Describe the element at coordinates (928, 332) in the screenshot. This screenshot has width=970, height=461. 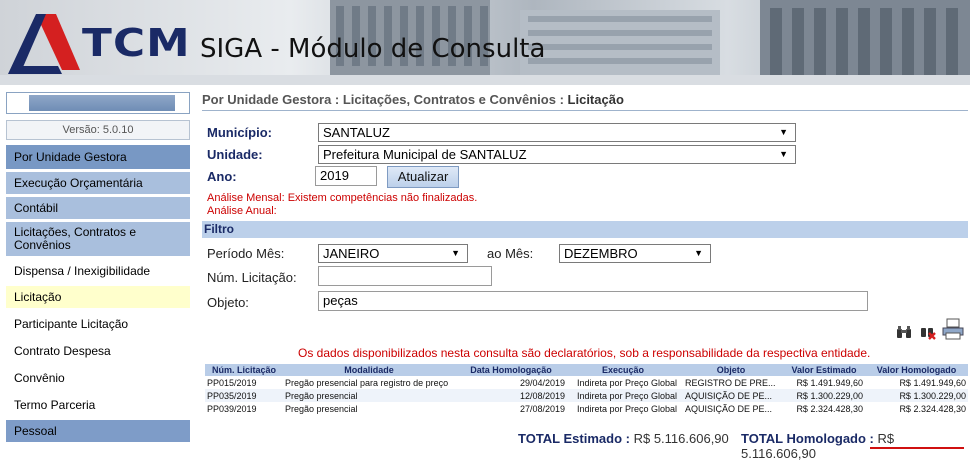
I see `clear-search-icon` at that location.